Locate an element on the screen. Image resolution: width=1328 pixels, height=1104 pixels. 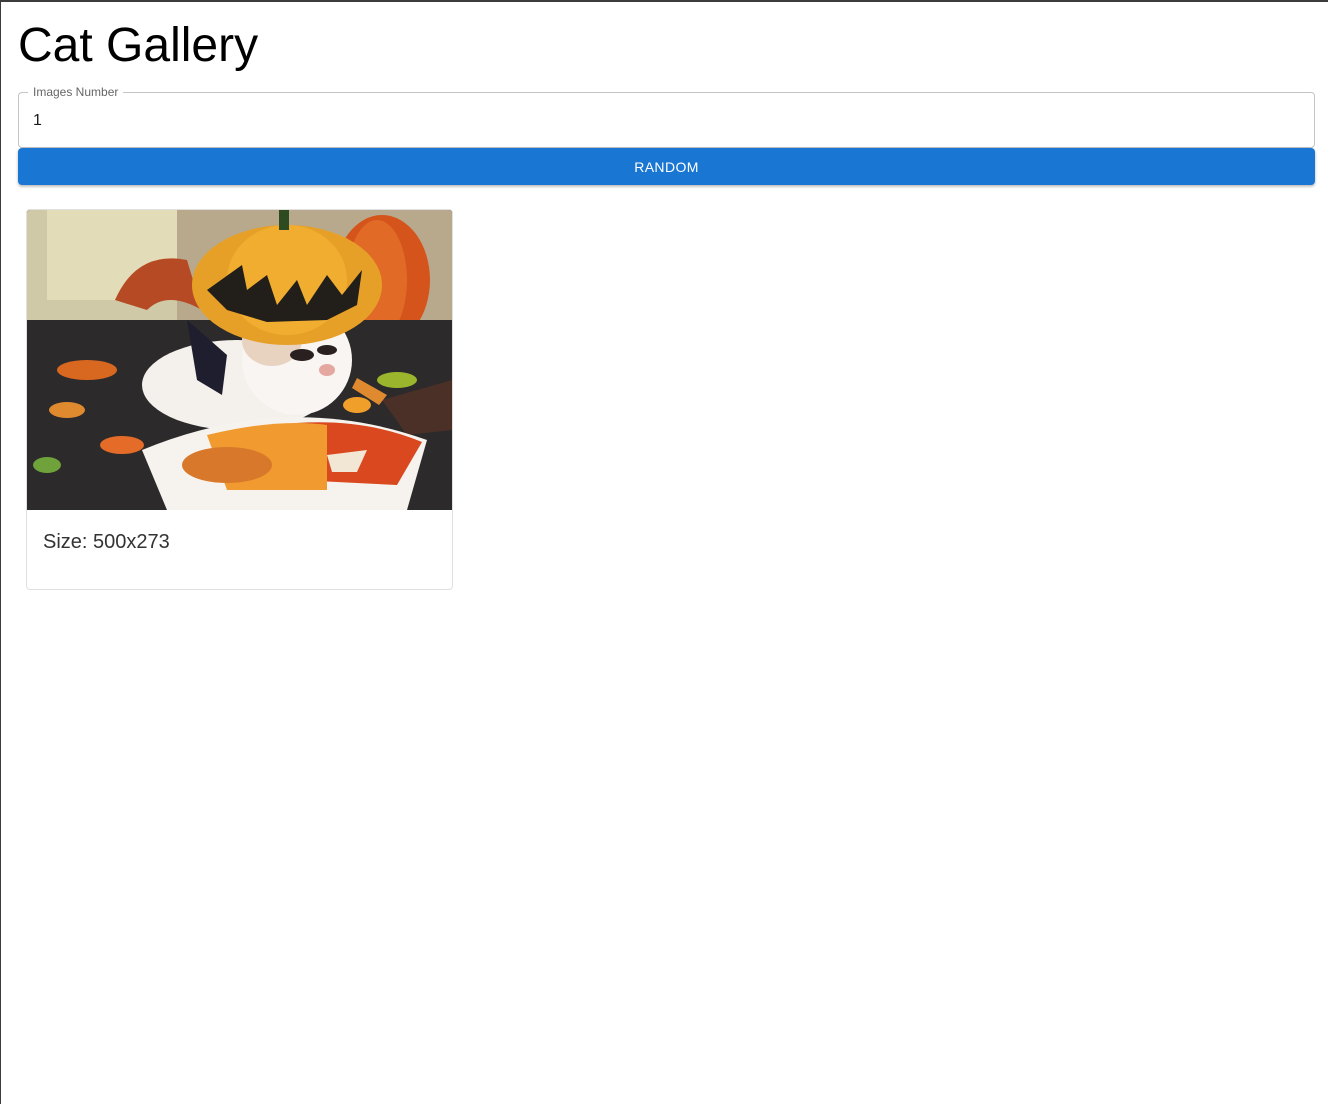
images-number-input is located at coordinates (663, 121).